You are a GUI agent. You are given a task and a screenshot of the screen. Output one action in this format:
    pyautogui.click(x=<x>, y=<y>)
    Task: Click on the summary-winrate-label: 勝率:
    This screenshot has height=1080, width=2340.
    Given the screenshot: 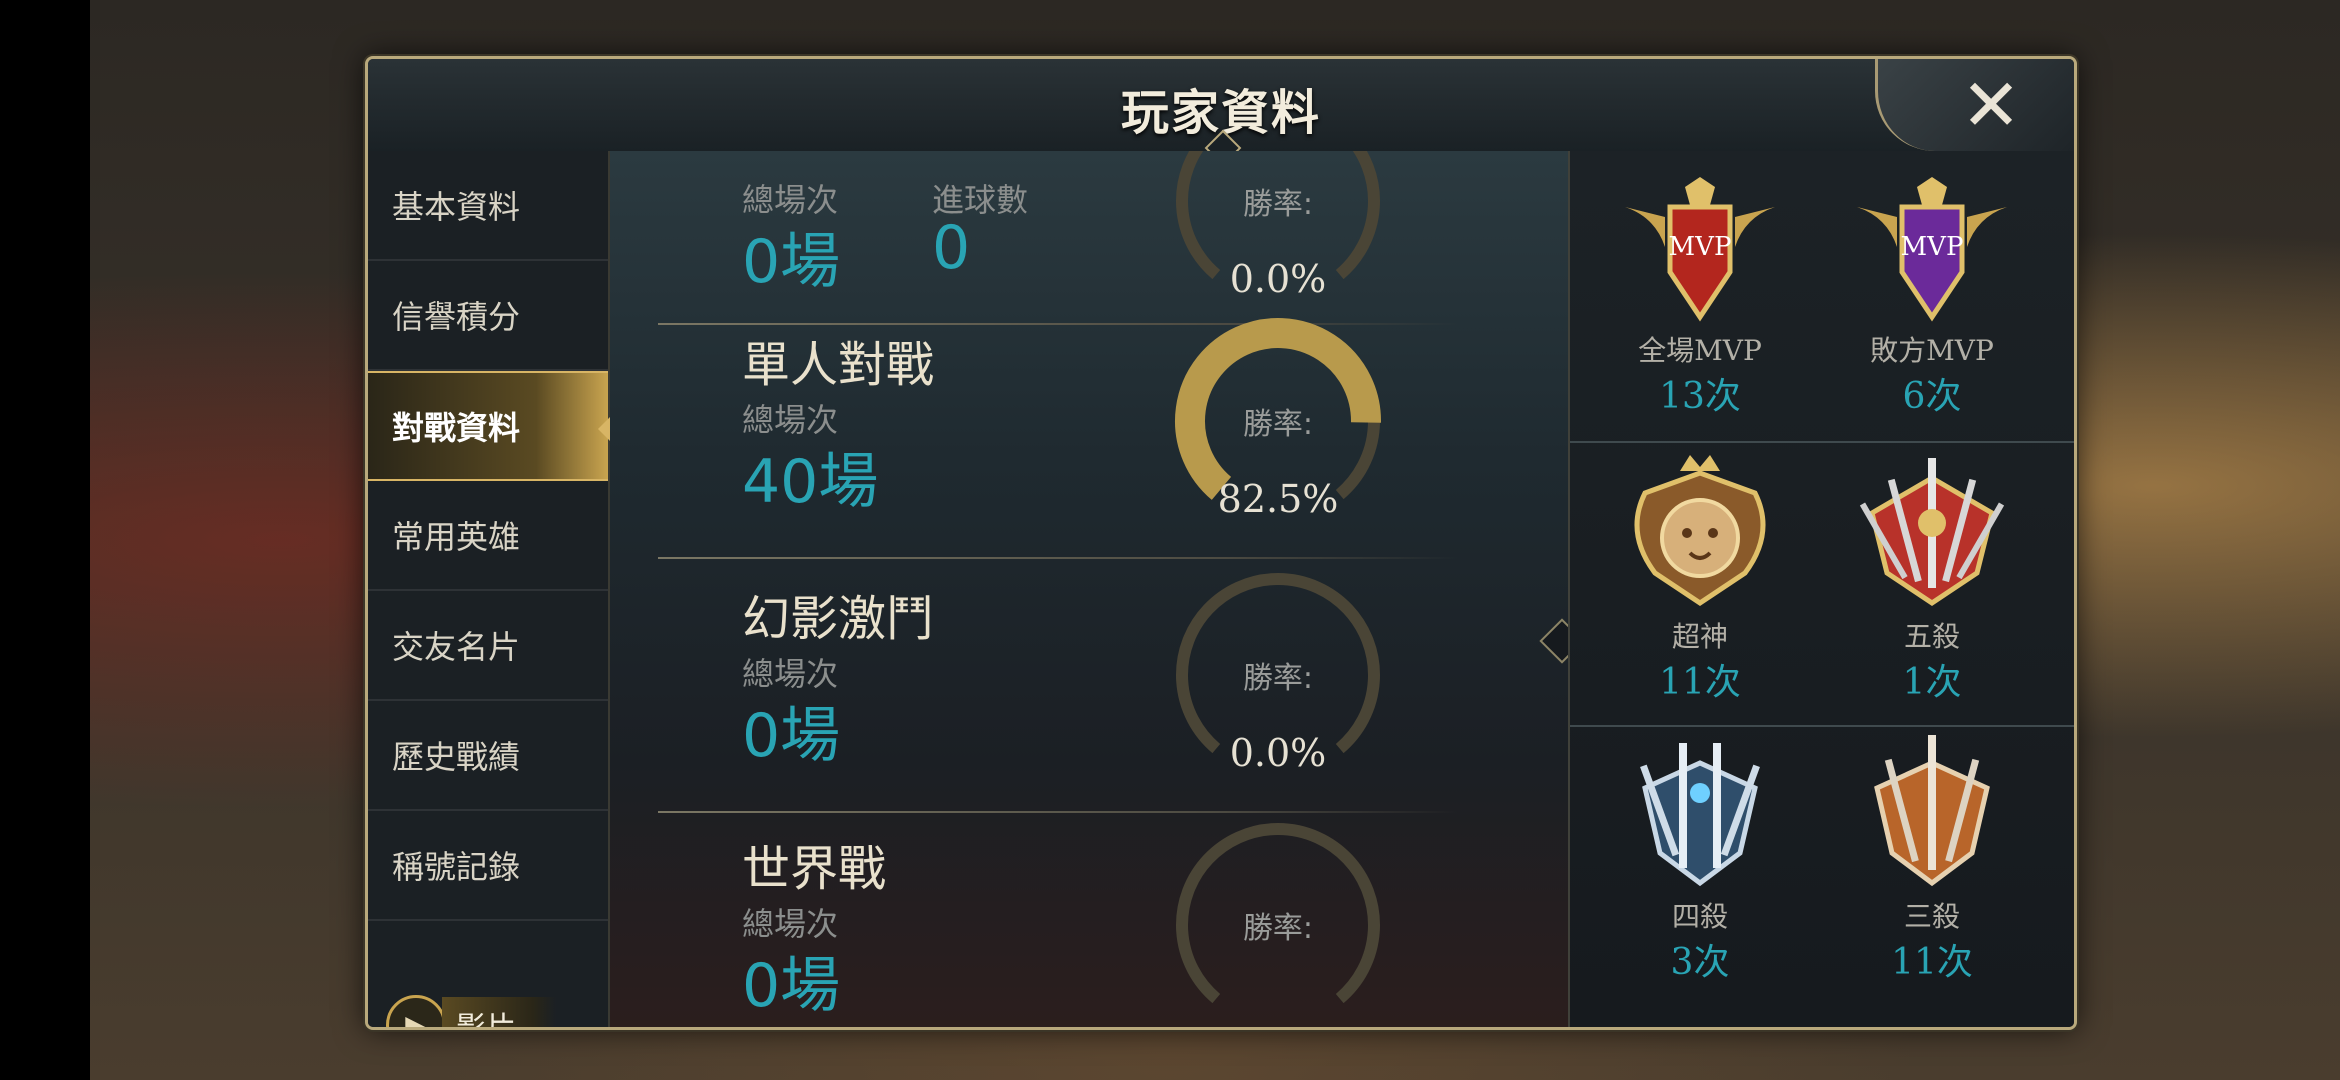 What is the action you would take?
    pyautogui.click(x=1278, y=204)
    